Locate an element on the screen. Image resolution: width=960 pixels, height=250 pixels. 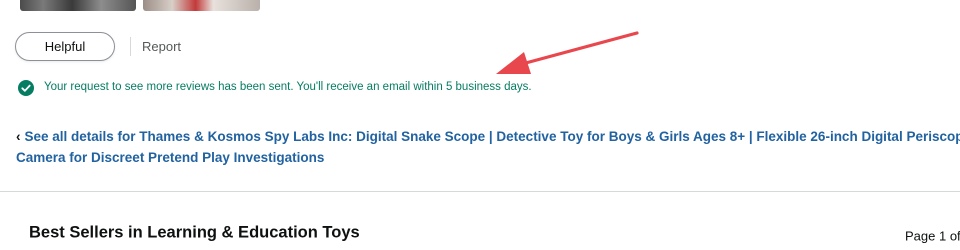
helpful-button: Helpful is located at coordinates (65, 46).